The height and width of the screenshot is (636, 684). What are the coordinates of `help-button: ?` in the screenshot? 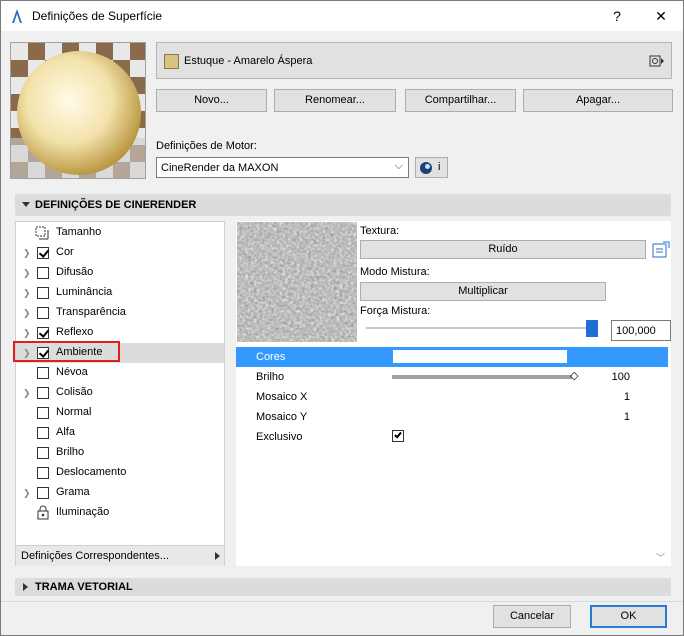 It's located at (617, 16).